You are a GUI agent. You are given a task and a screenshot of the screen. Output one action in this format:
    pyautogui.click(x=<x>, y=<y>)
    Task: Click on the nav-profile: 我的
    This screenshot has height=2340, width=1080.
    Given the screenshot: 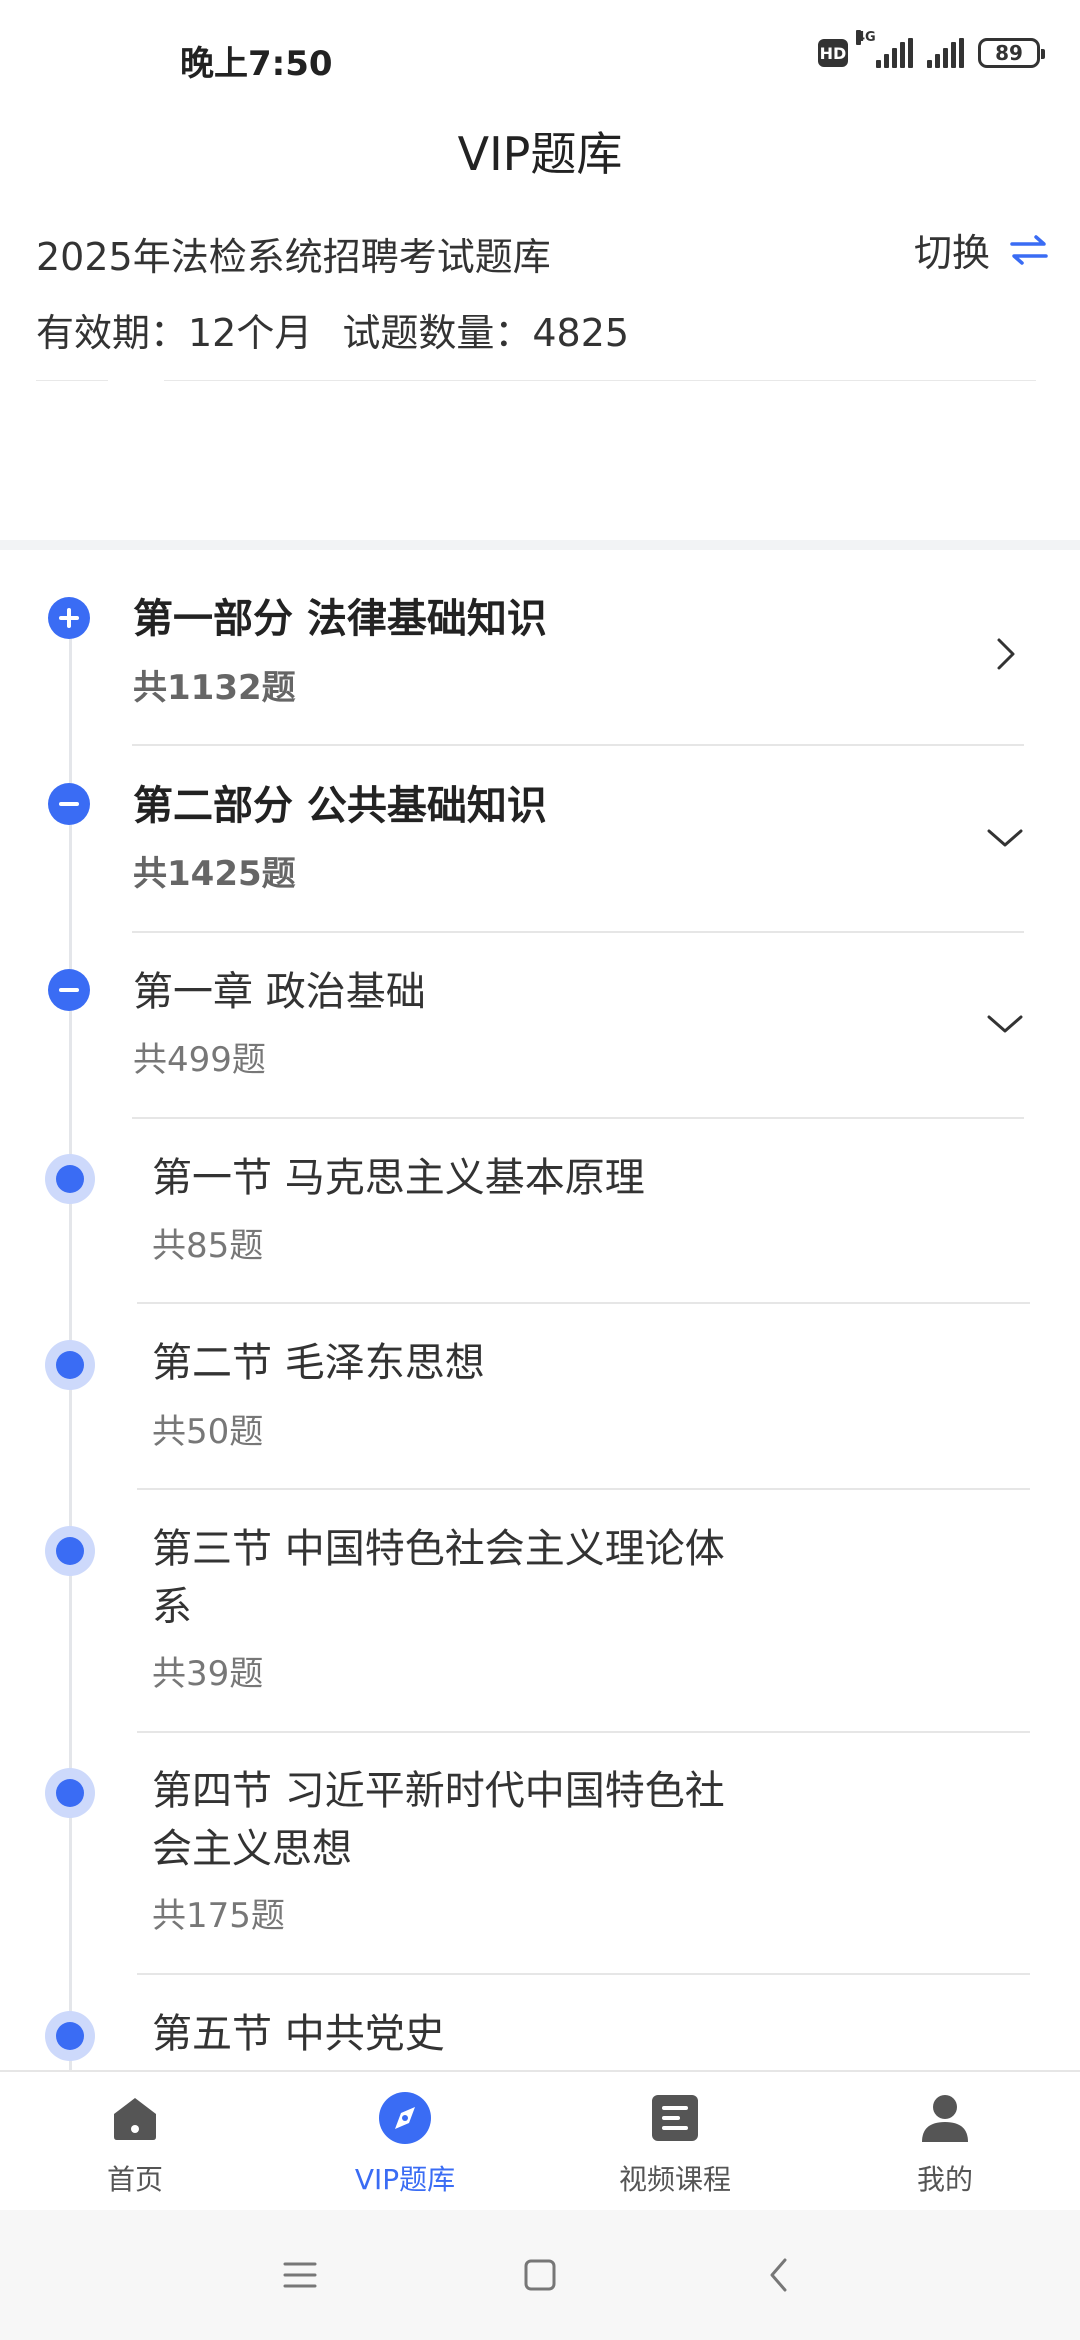 What is the action you would take?
    pyautogui.click(x=945, y=2142)
    